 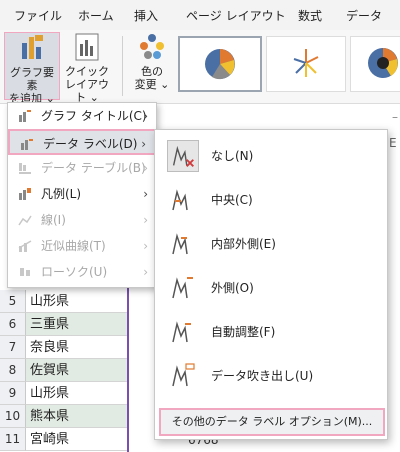 I want to click on row-number: 6, so click(x=13, y=324).